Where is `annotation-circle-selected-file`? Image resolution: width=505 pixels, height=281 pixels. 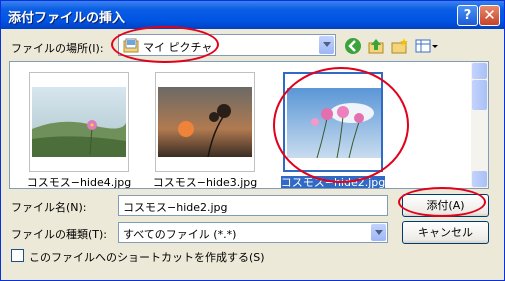
annotation-circle-selected-file is located at coordinates (341, 125).